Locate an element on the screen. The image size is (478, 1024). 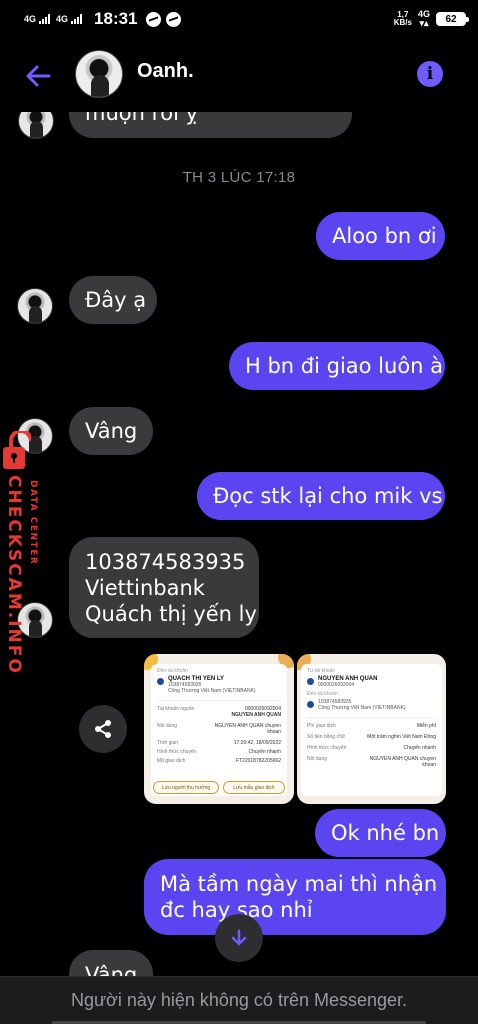
conversation-header: Oanh. i is located at coordinates (239, 75).